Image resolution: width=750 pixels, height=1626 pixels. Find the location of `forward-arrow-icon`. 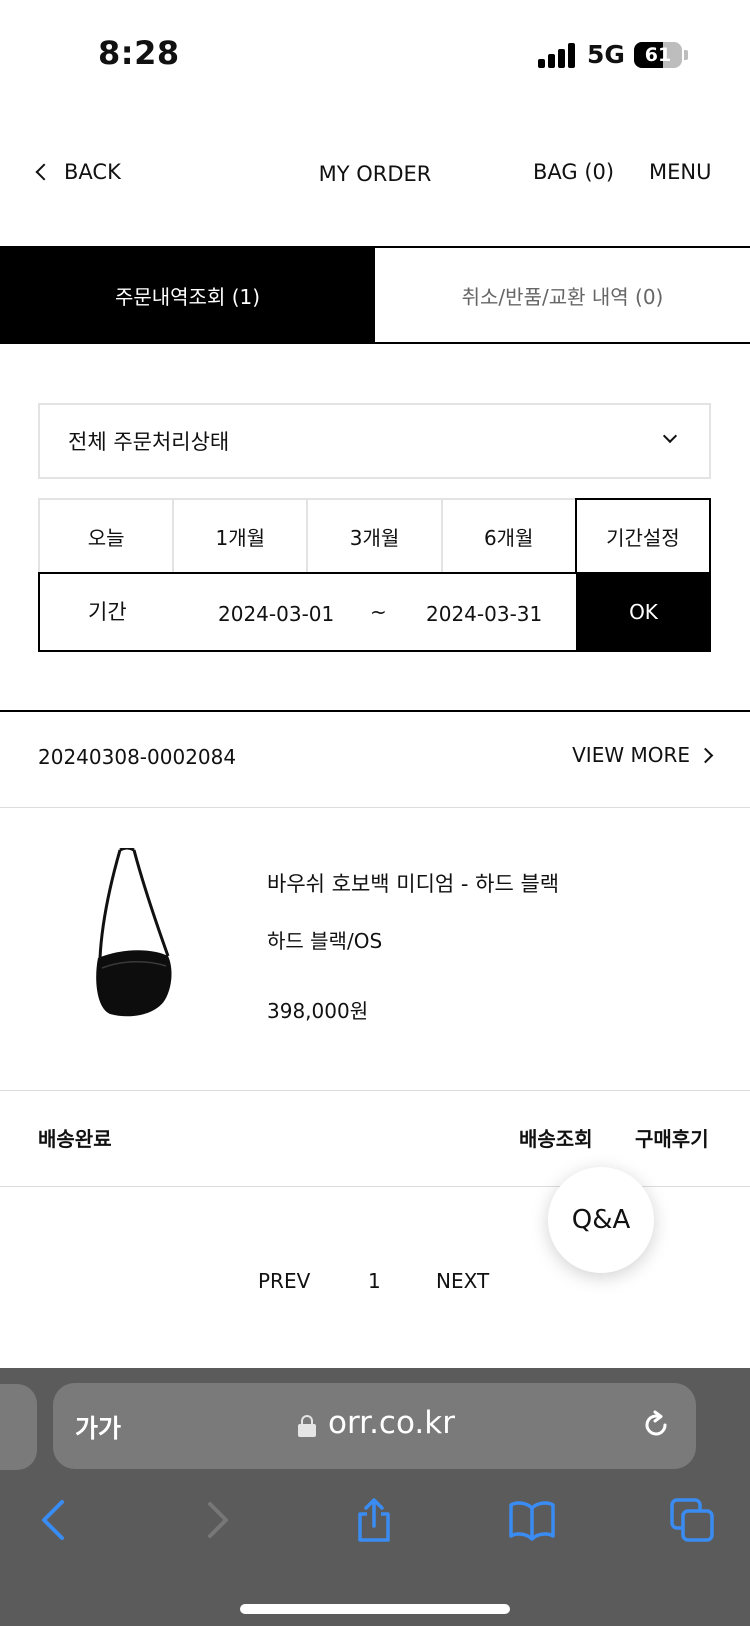

forward-arrow-icon is located at coordinates (218, 1520).